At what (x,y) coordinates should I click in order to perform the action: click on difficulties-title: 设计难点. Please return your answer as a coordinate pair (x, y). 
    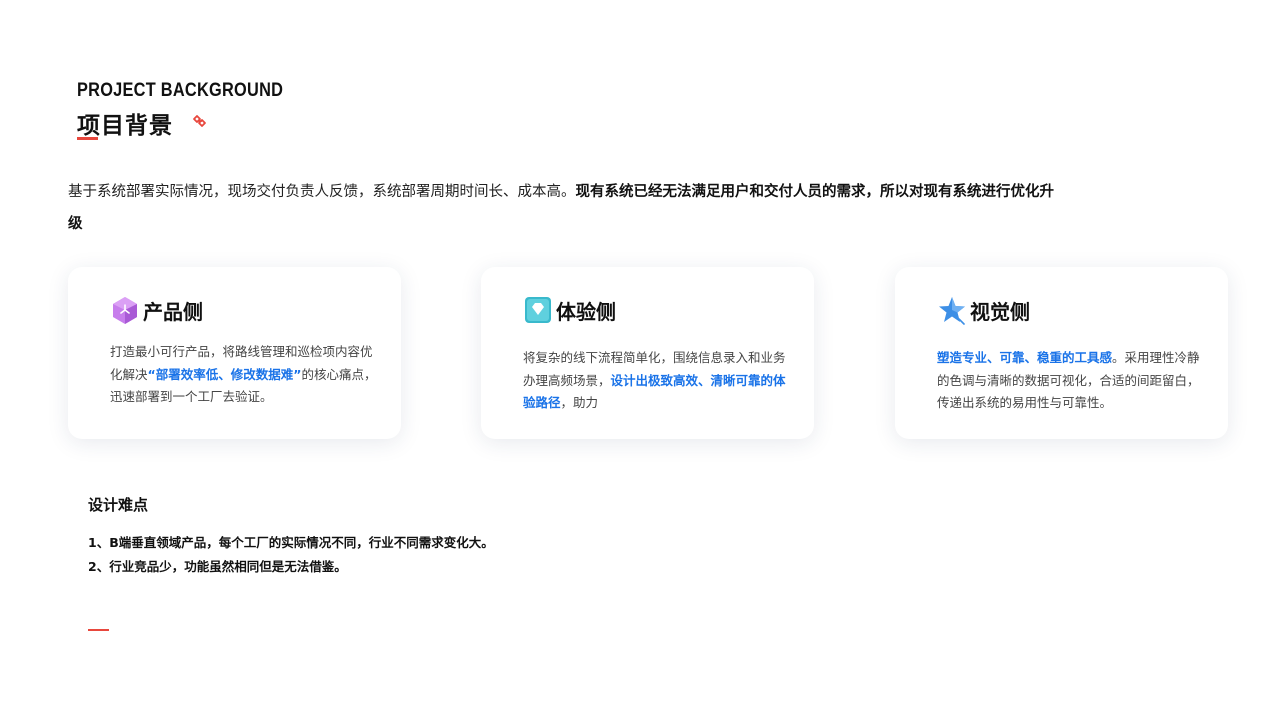
    Looking at the image, I should click on (118, 505).